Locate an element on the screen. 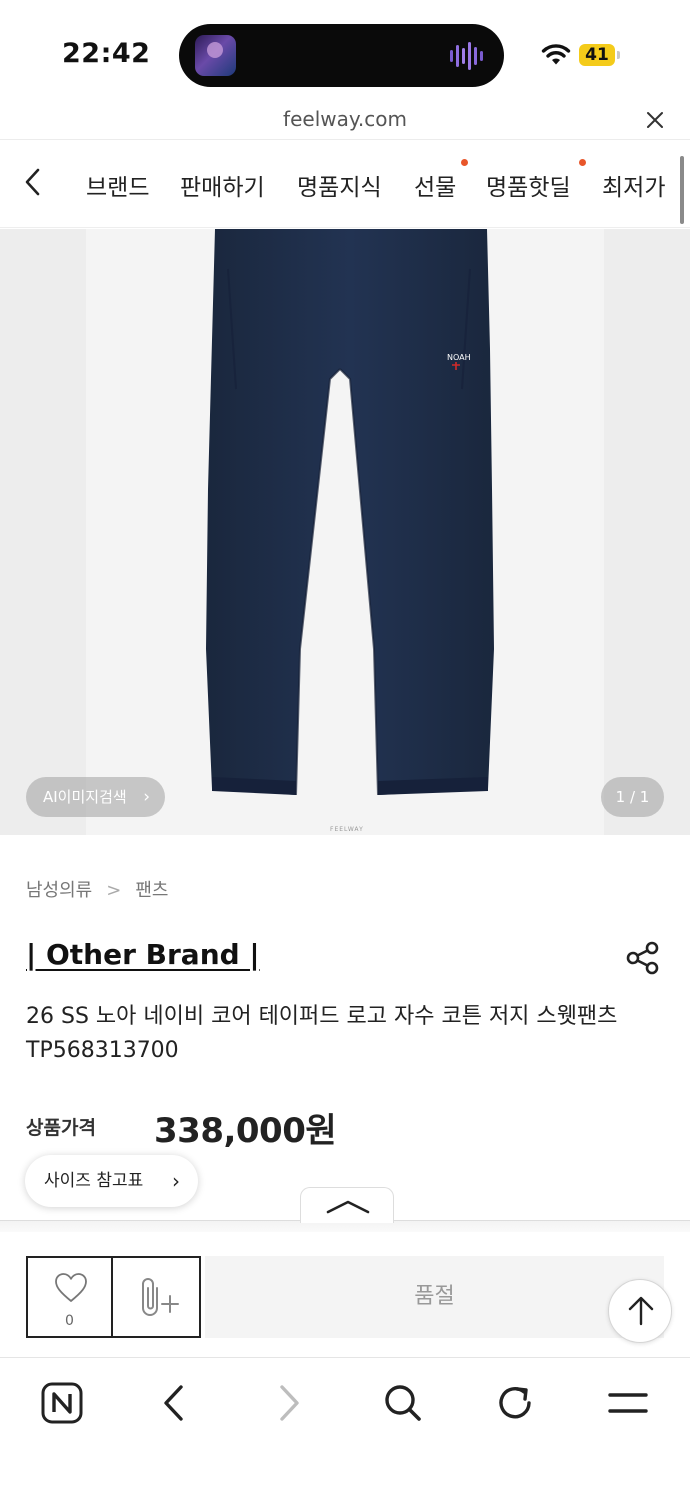 This screenshot has height=1500, width=690. nav-item-gift: 선물 is located at coordinates (435, 185).